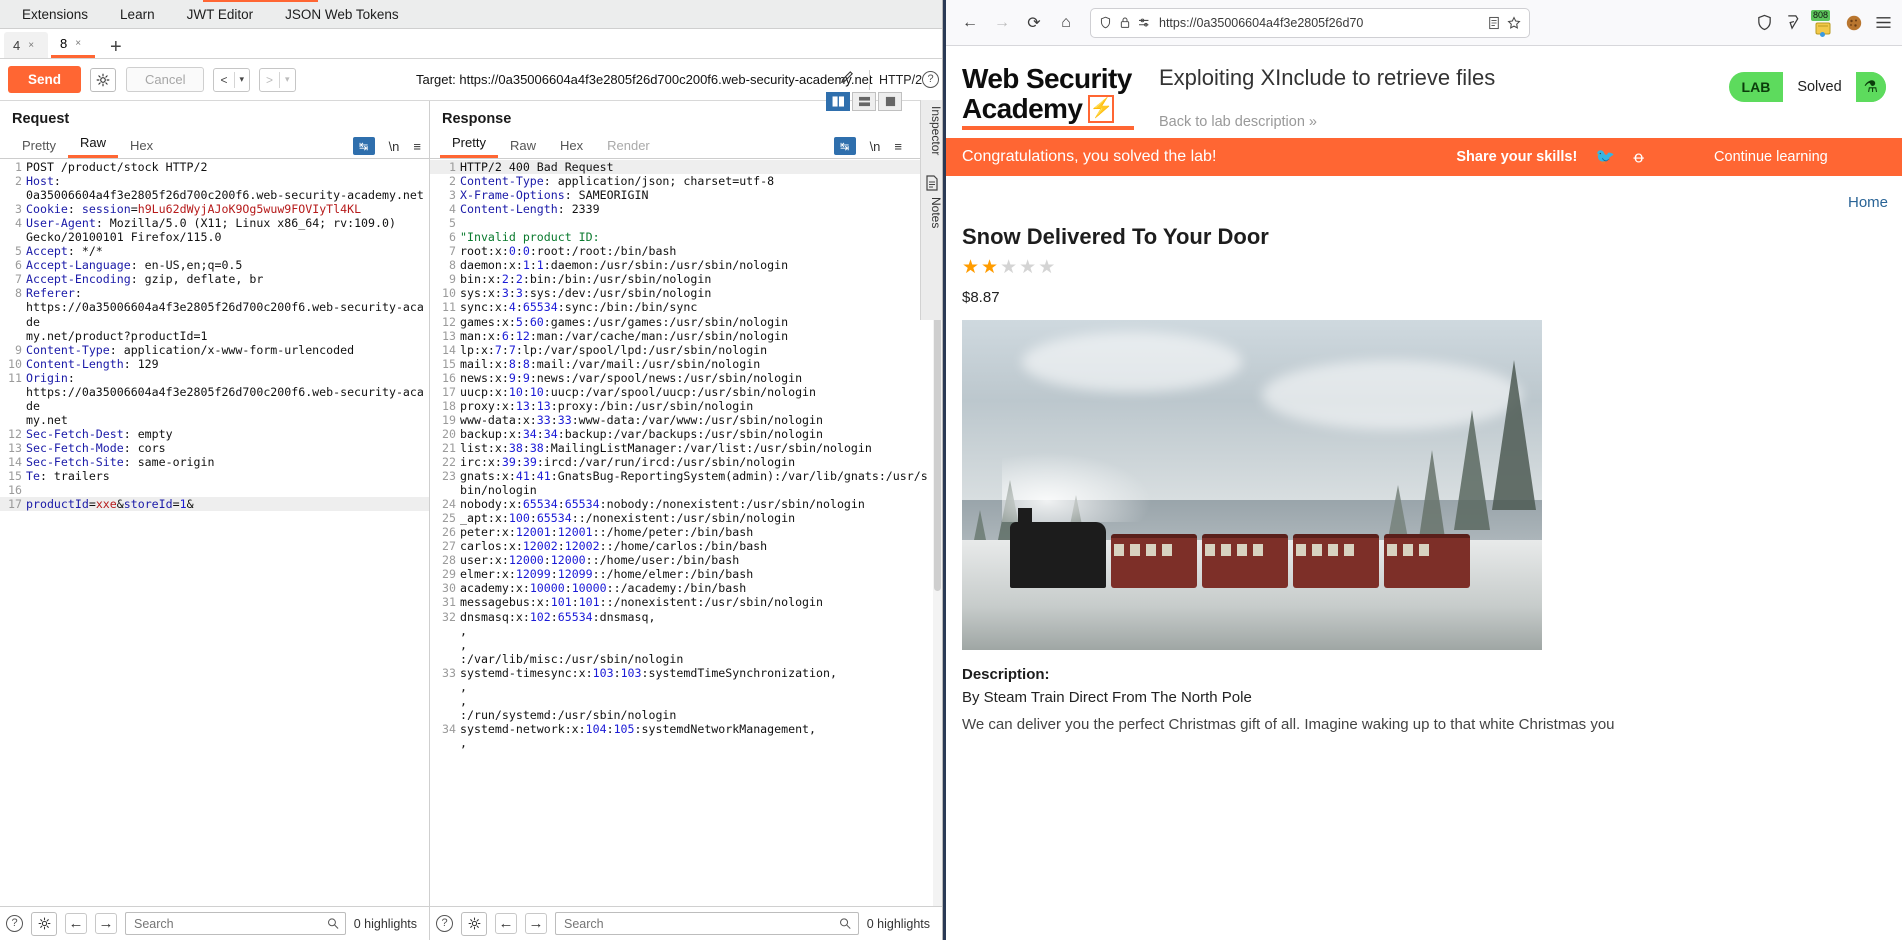 Image resolution: width=1902 pixels, height=940 pixels. Describe the element at coordinates (1066, 23) in the screenshot. I see `home-button: ⌂` at that location.